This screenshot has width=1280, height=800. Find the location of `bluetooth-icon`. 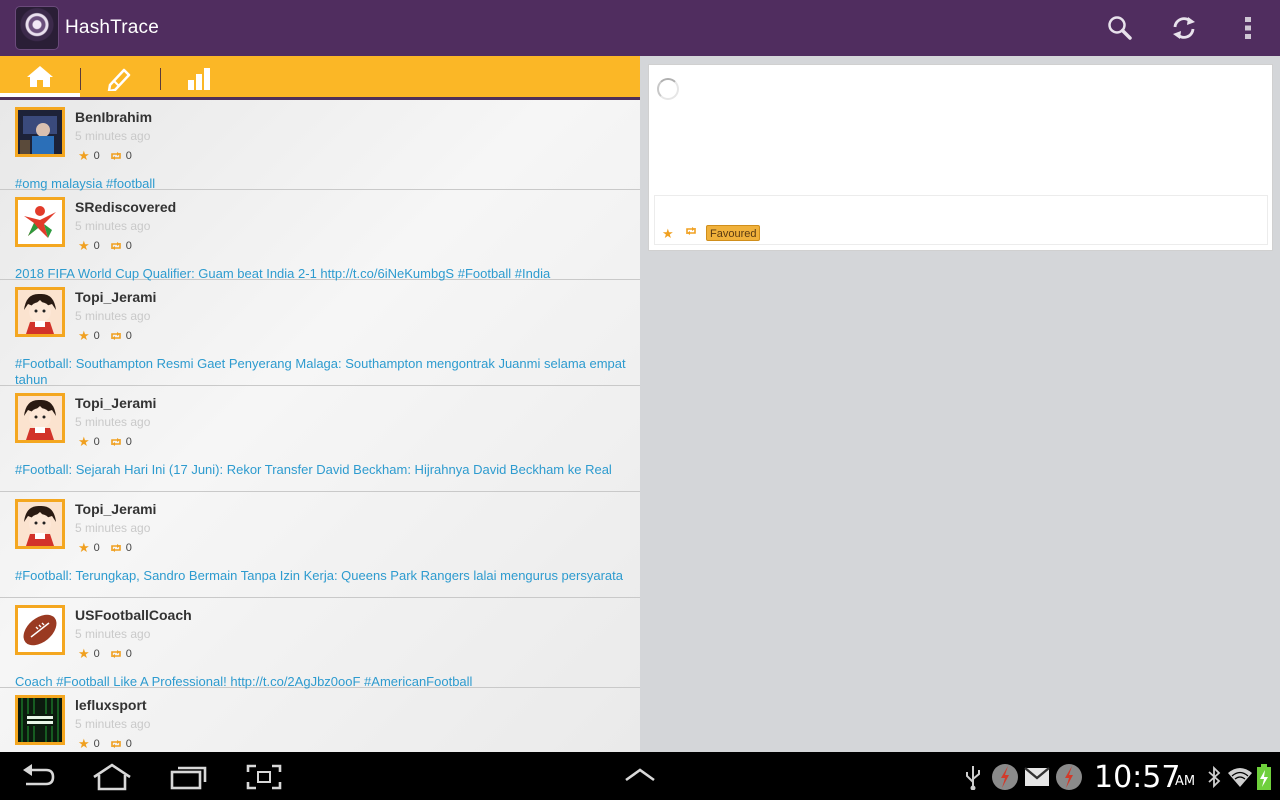

bluetooth-icon is located at coordinates (1214, 777).